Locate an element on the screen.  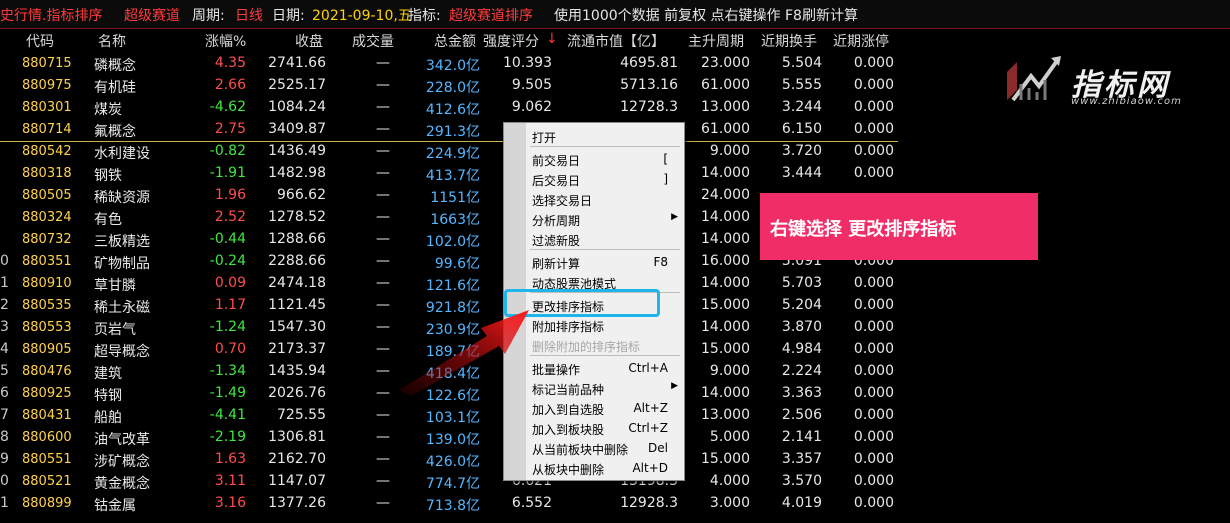
row-change: -4.62 is located at coordinates (227, 107).